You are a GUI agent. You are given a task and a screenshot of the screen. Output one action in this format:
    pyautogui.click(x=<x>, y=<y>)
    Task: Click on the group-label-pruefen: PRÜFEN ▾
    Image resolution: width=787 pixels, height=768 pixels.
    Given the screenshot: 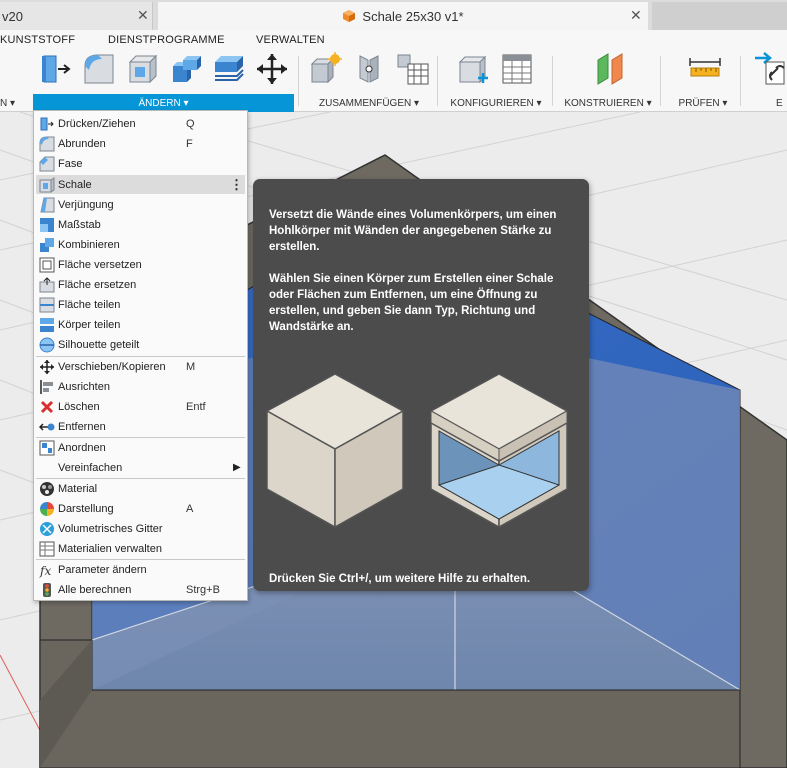 What is the action you would take?
    pyautogui.click(x=703, y=103)
    